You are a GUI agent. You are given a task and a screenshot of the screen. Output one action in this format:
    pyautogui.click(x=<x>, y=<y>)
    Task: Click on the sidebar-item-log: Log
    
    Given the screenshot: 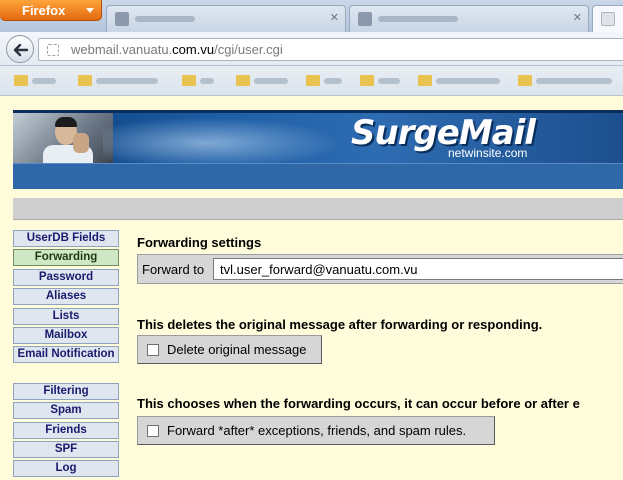 What is the action you would take?
    pyautogui.click(x=66, y=469)
    